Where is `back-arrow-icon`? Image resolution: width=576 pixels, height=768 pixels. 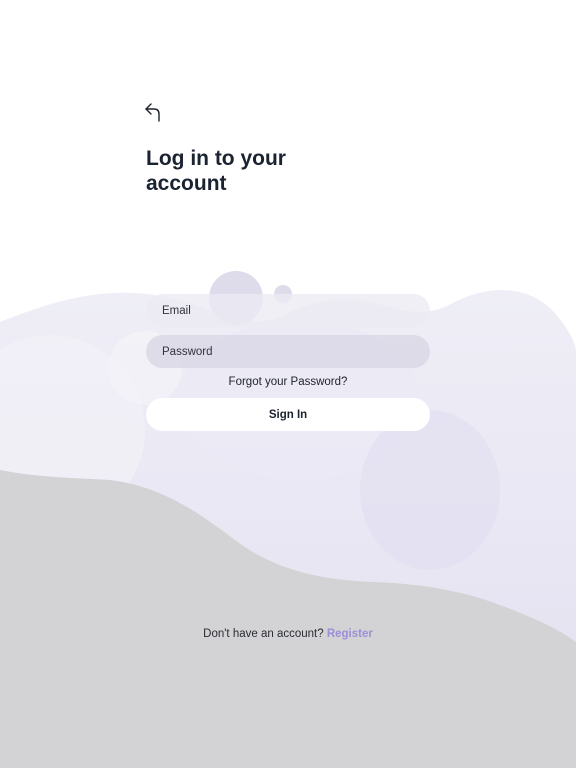 back-arrow-icon is located at coordinates (152, 112).